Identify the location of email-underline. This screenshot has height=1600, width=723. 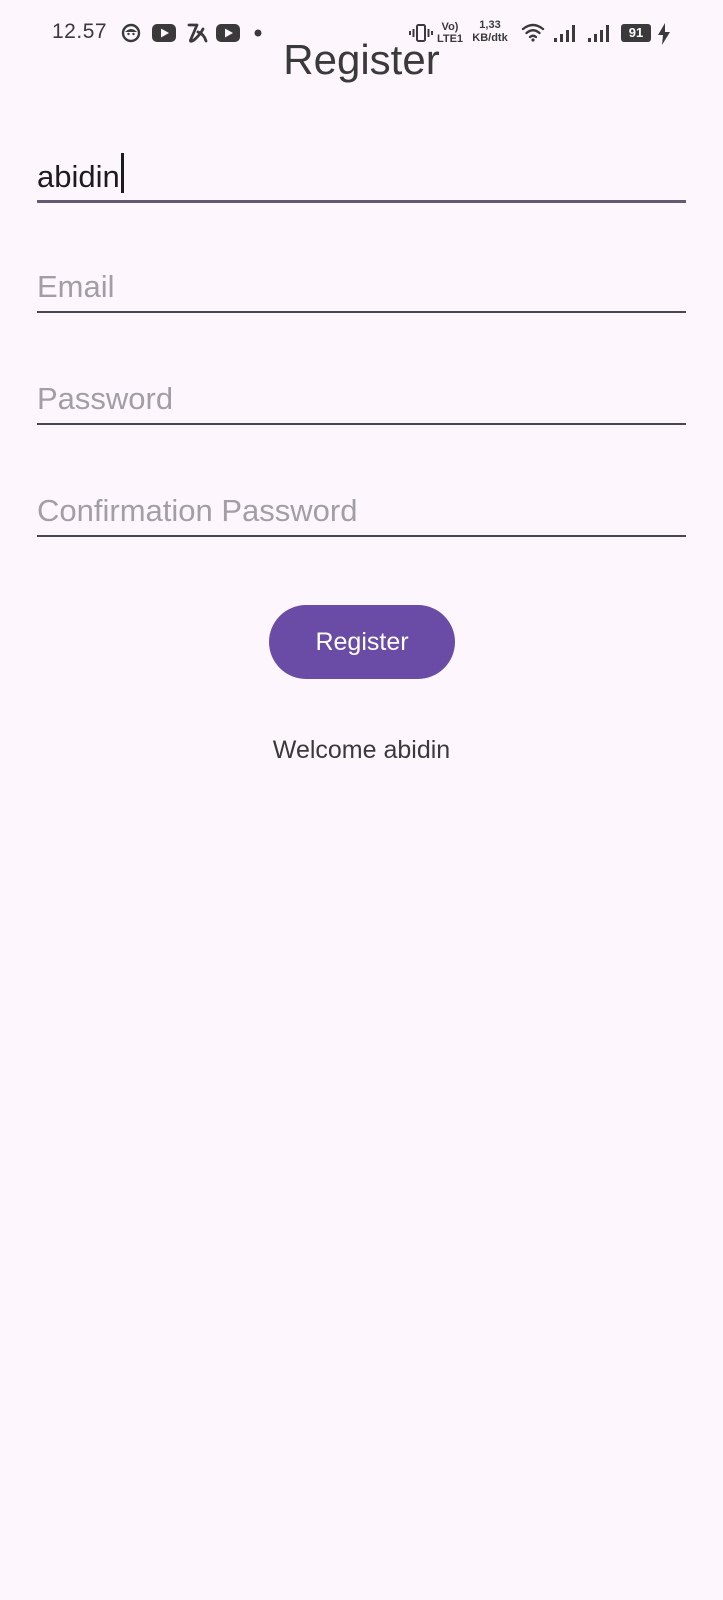
(361, 312).